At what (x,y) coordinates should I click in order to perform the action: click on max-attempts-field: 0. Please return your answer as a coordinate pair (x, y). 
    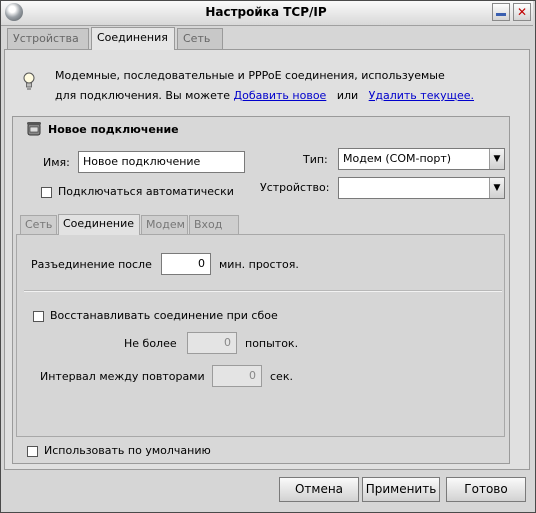
    Looking at the image, I should click on (212, 343).